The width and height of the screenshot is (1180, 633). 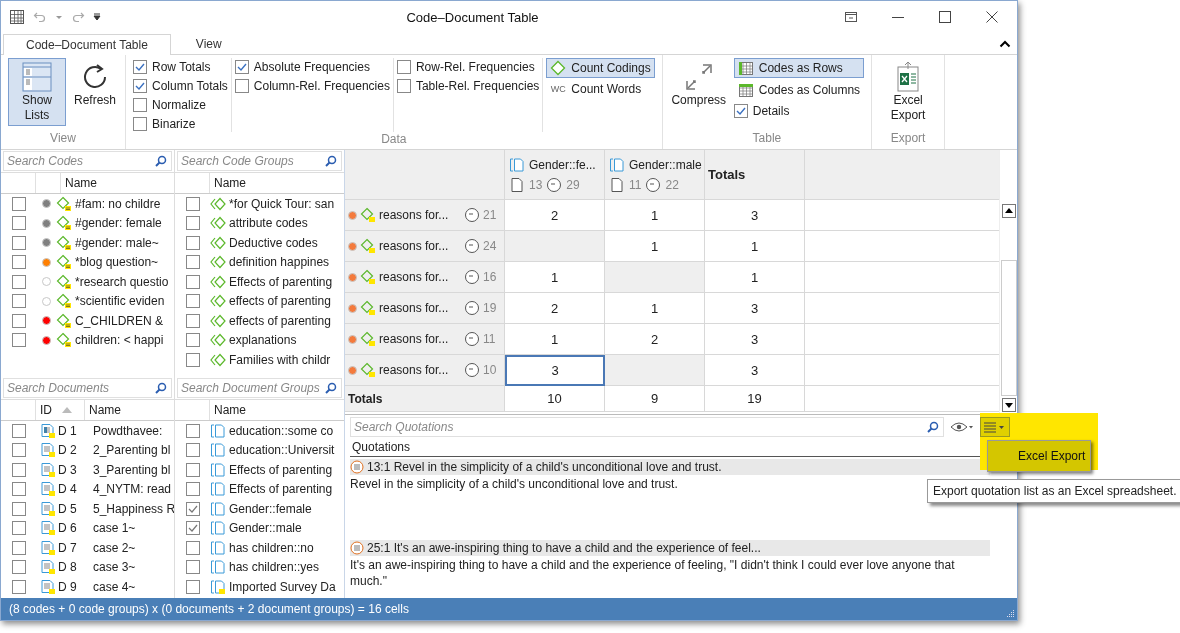 I want to click on scrollbar, so click(x=1008, y=282).